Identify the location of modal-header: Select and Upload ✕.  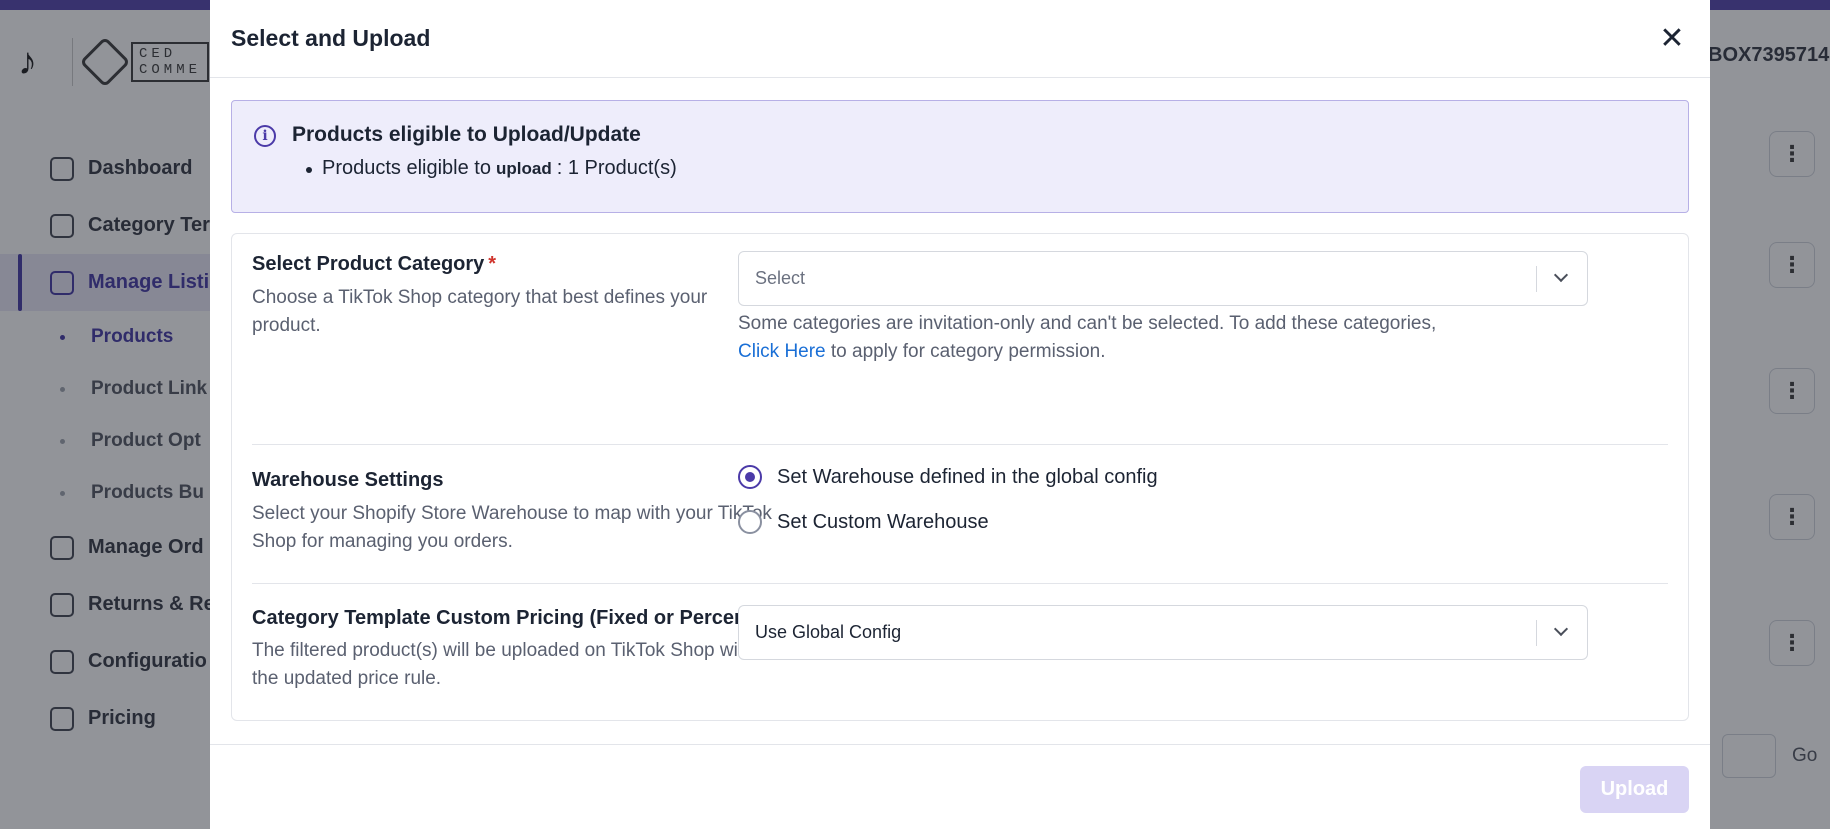
(960, 39).